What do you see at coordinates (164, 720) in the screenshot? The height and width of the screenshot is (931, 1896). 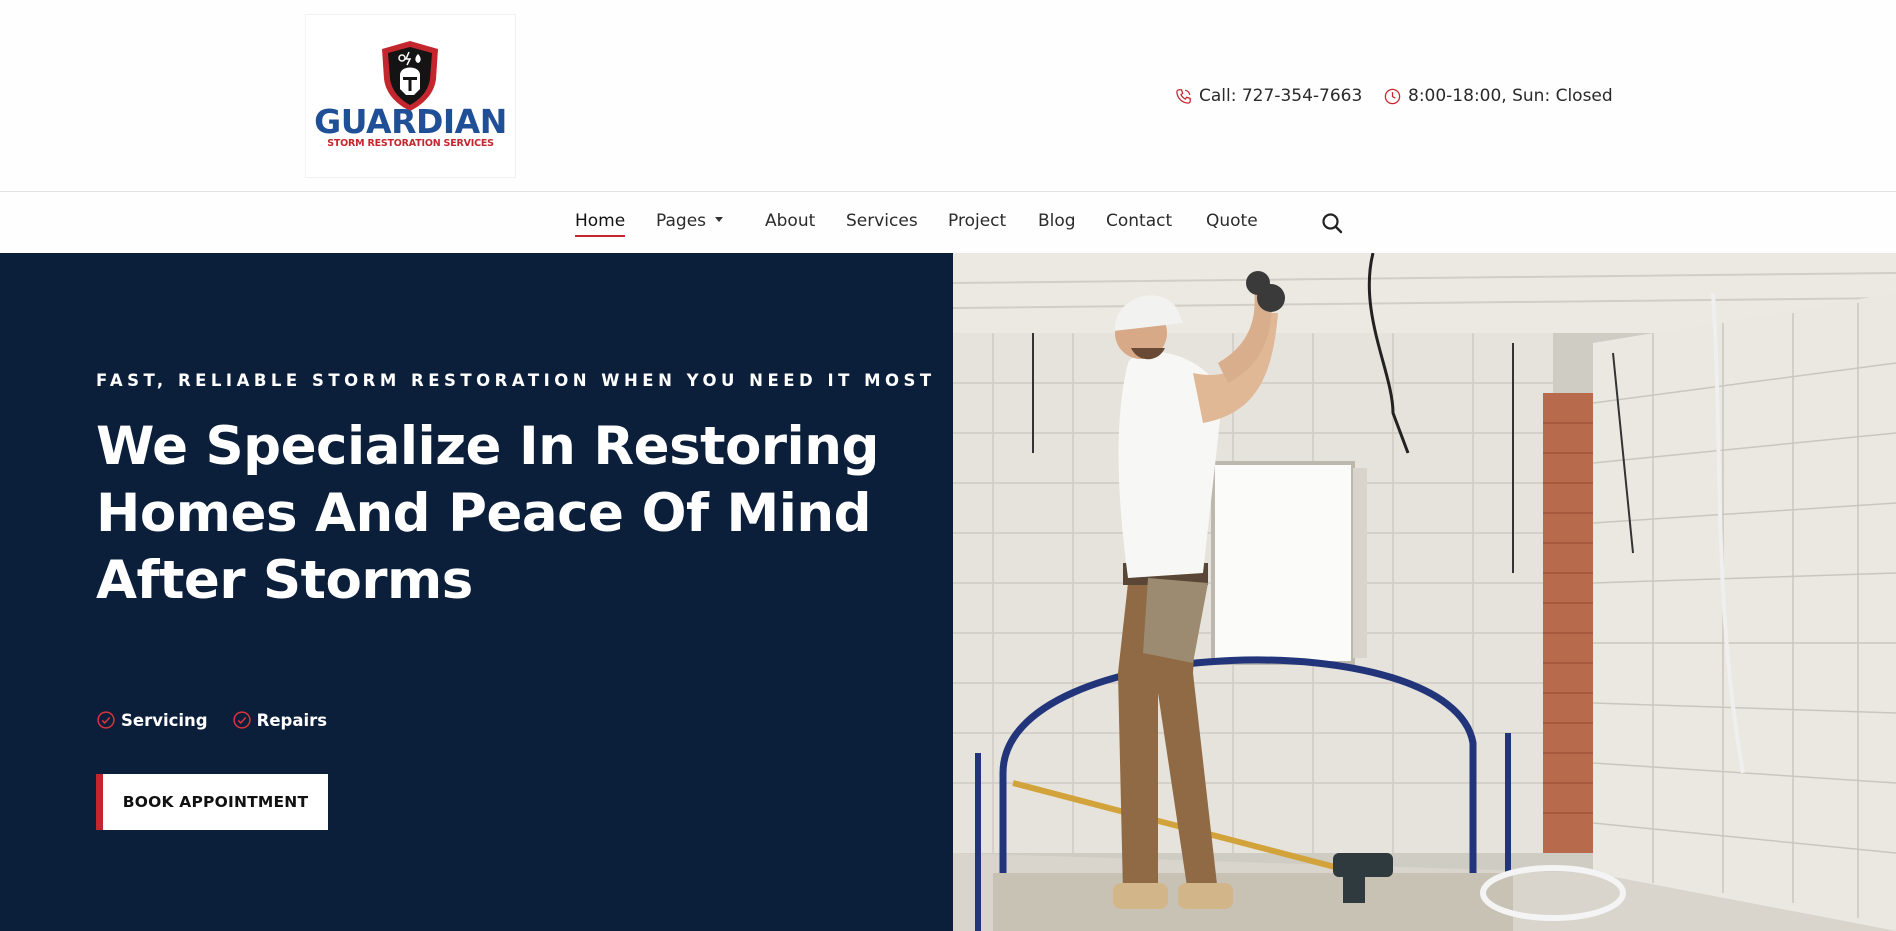 I see `bullet-label: Servicing` at bounding box center [164, 720].